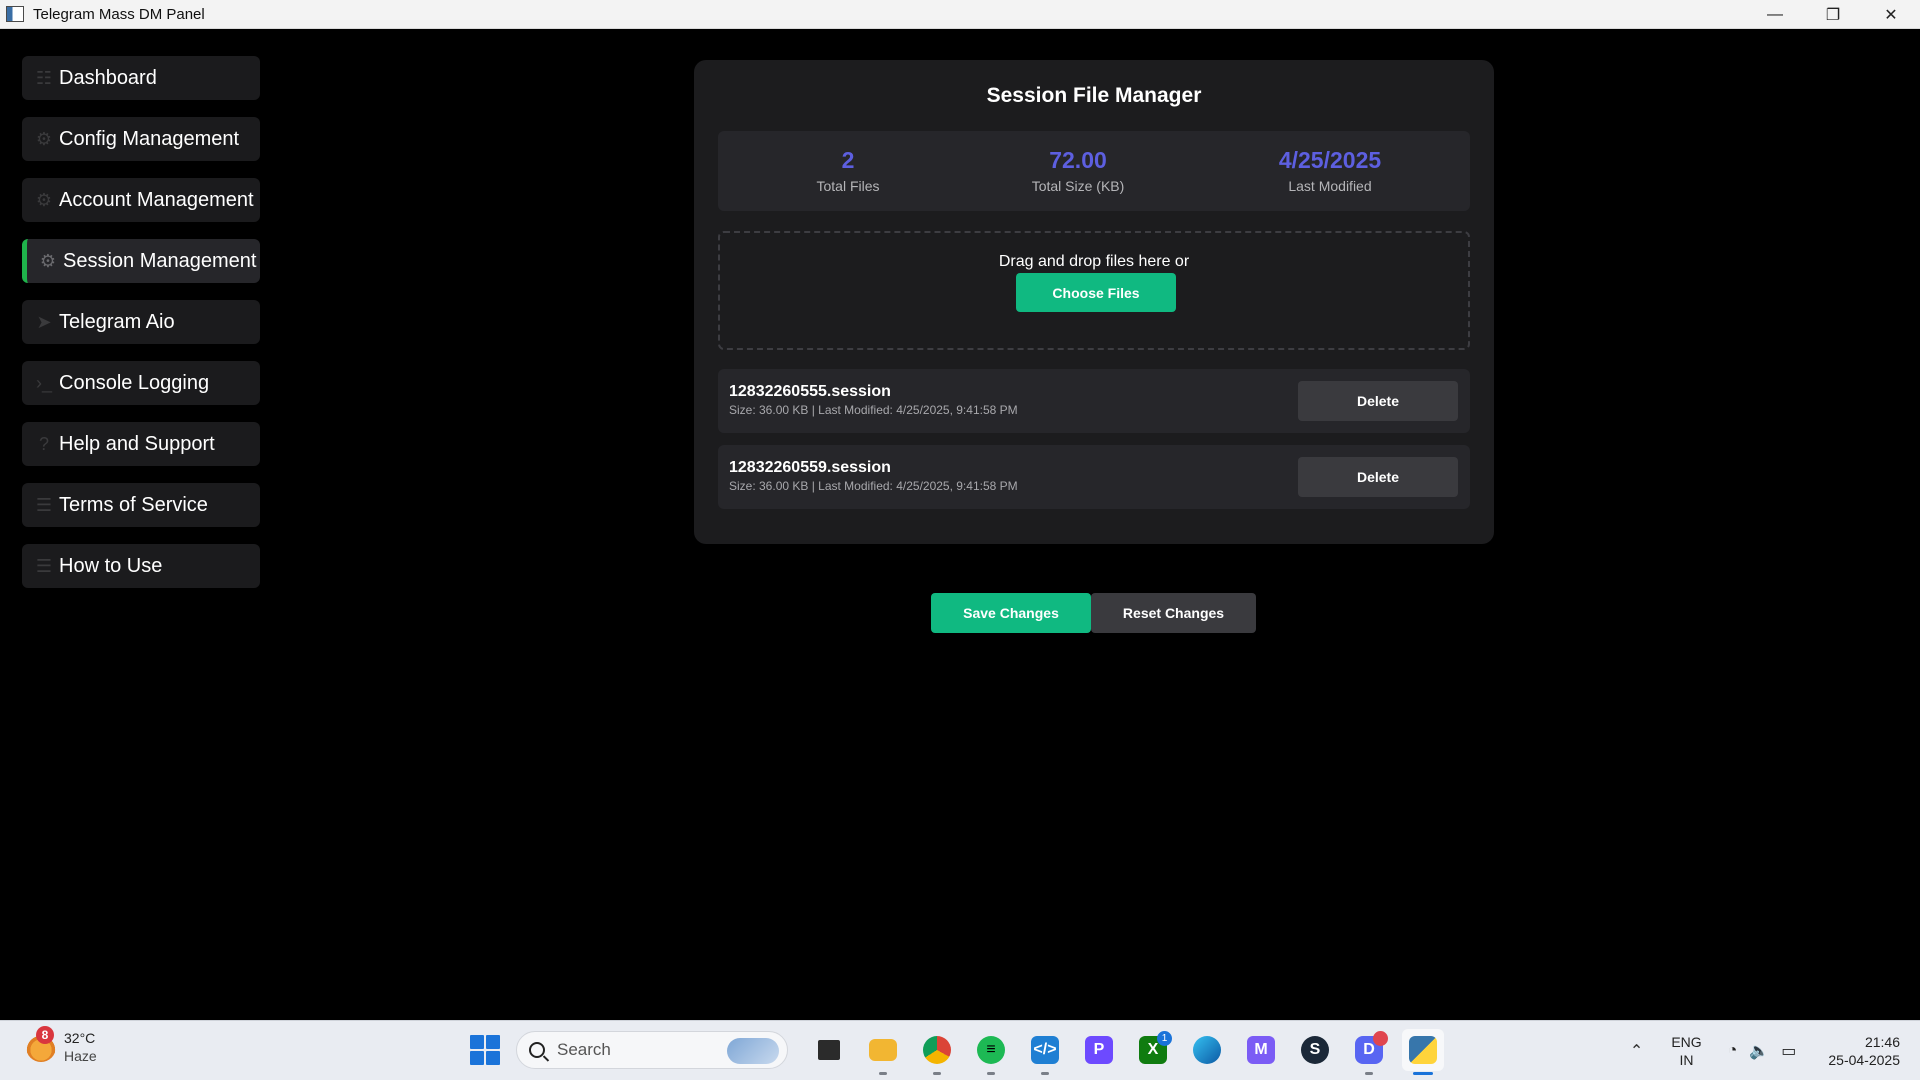 The height and width of the screenshot is (1080, 1920). I want to click on weather-text: 32°C Haze, so click(80, 1047).